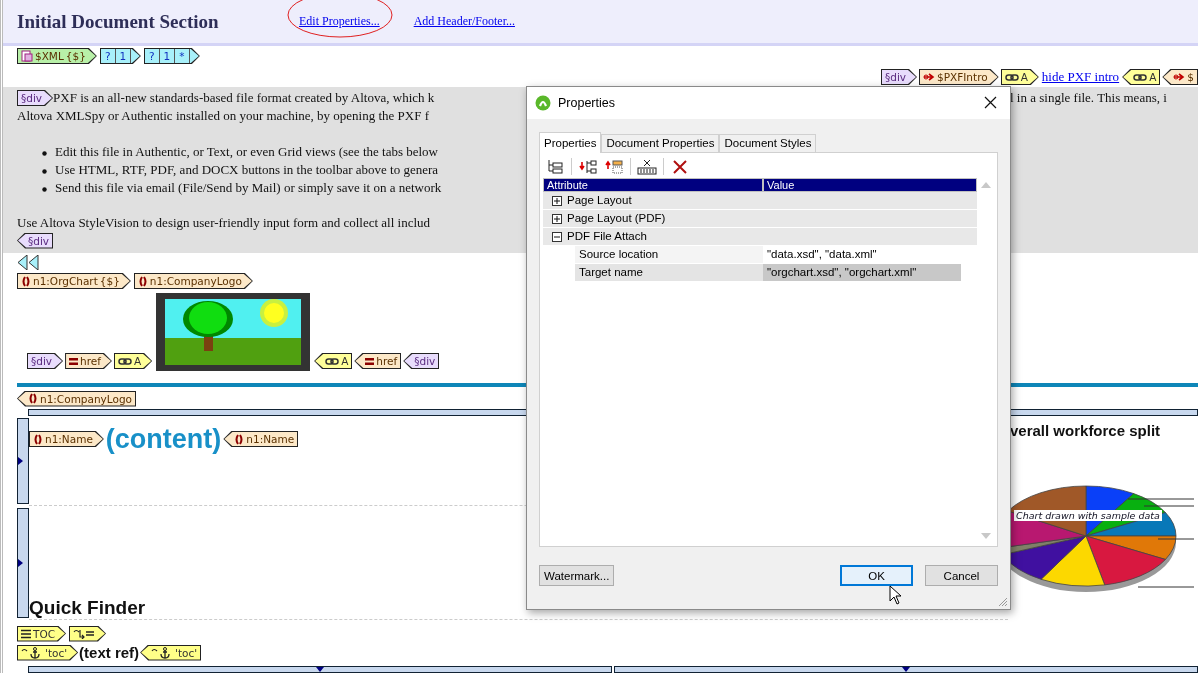  What do you see at coordinates (768, 142) in the screenshot?
I see `dialog-tab: Document Styles` at bounding box center [768, 142].